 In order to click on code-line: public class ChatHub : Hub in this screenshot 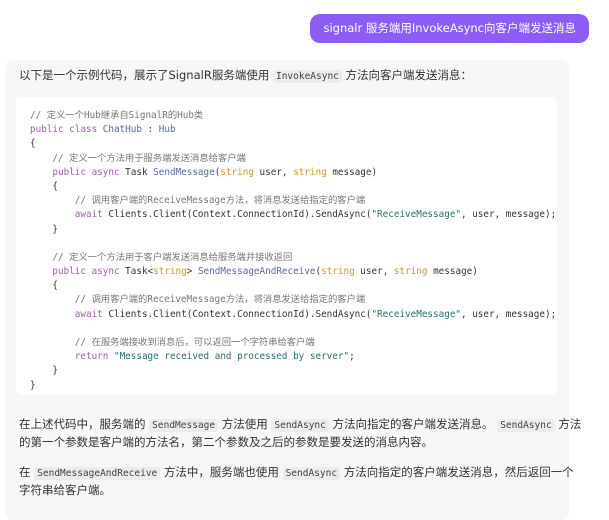, I will do `click(286, 130)`.